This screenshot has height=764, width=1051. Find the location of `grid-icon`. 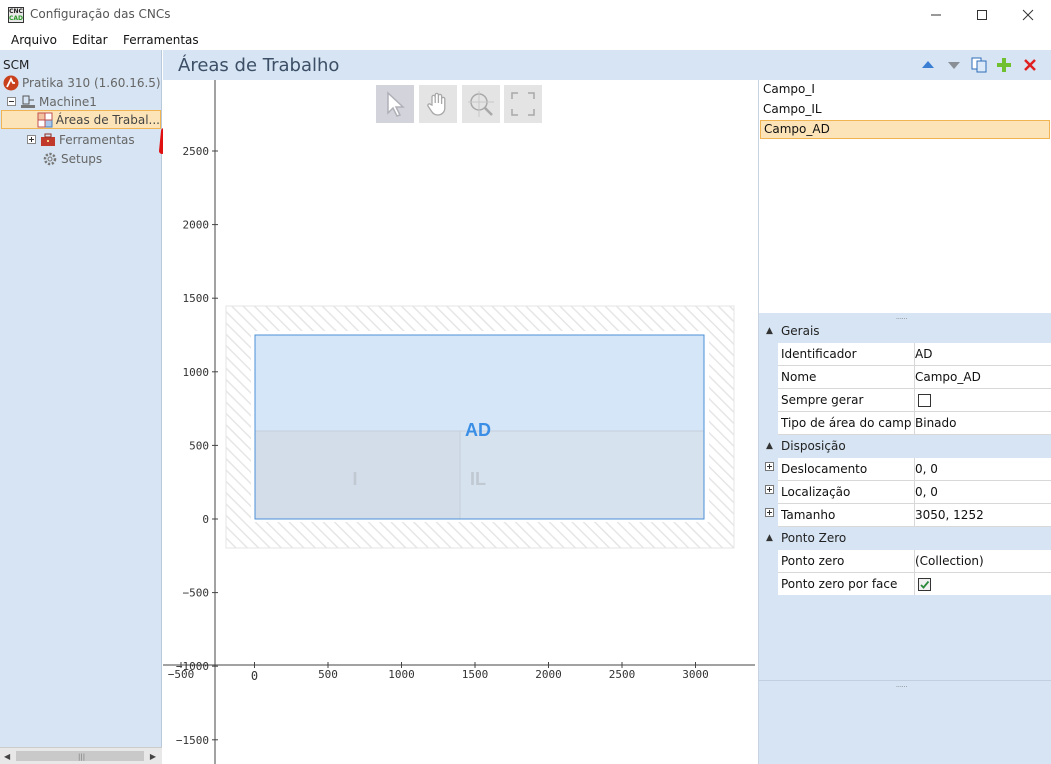

grid-icon is located at coordinates (45, 120).